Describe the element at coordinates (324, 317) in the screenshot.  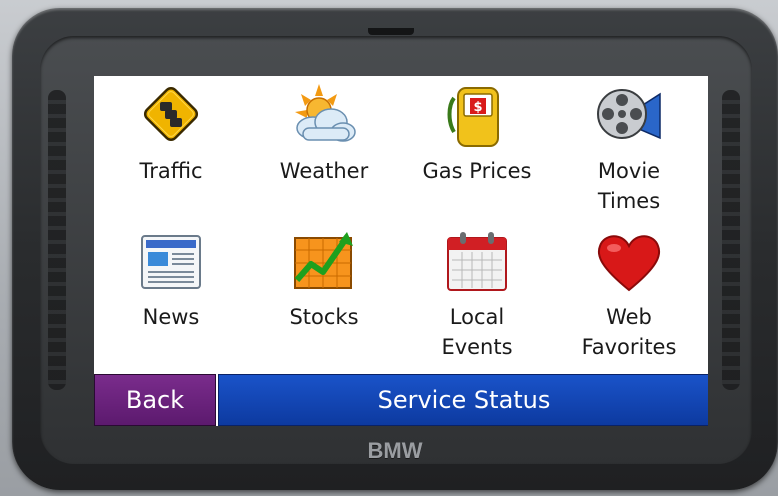
I see `menu-item-label: Stocks` at that location.